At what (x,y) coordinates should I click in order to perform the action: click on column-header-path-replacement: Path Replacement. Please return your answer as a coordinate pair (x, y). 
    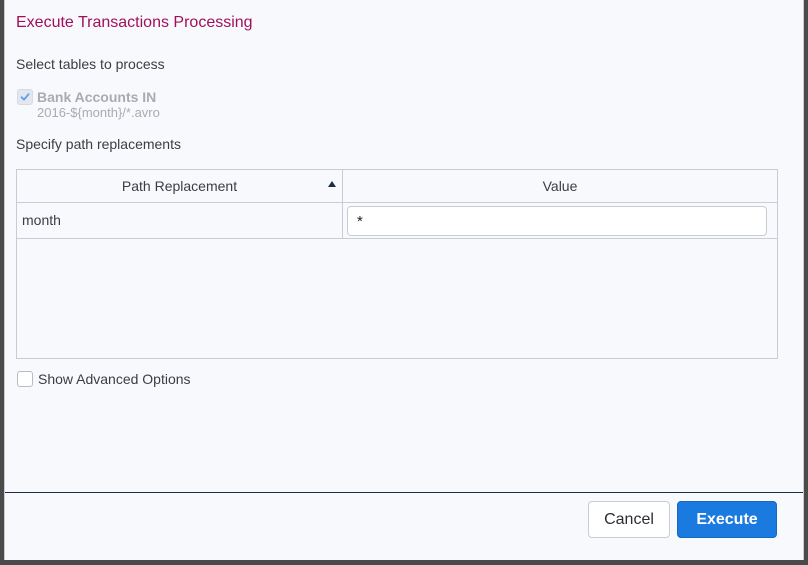
    Looking at the image, I should click on (180, 186).